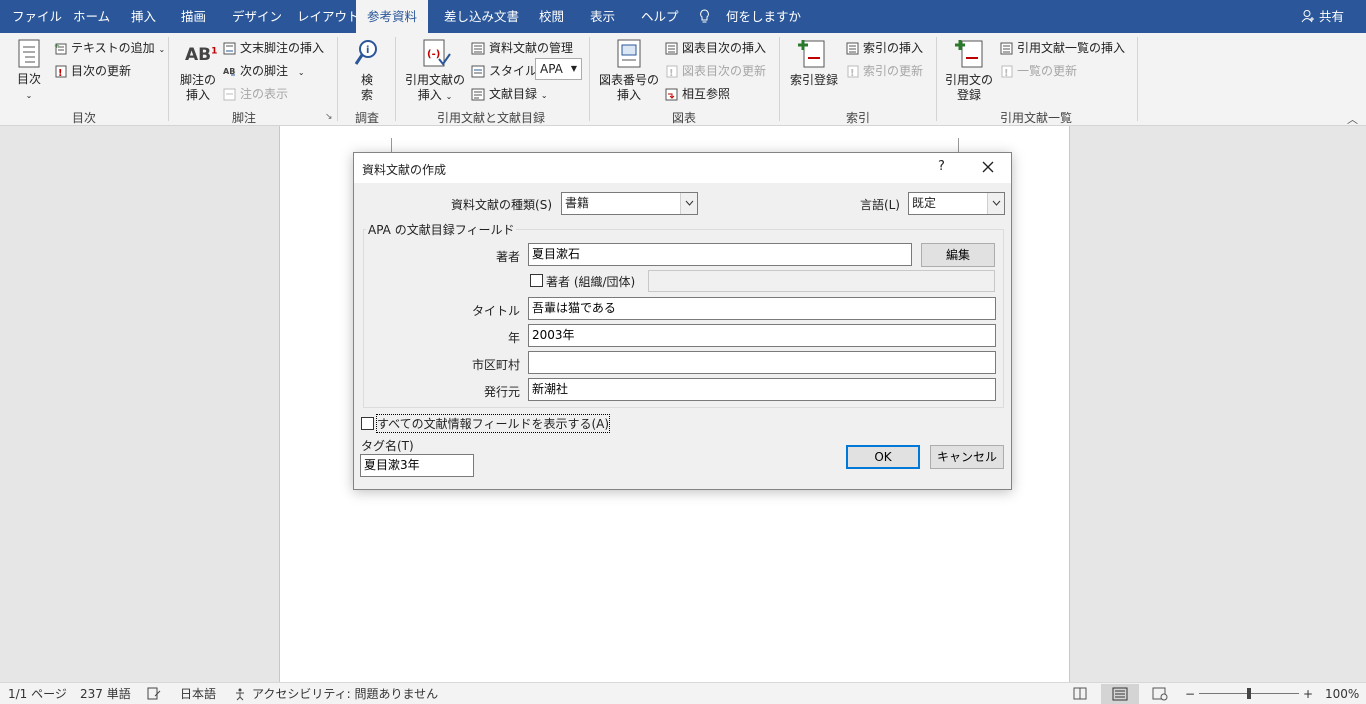 This screenshot has height=704, width=1366. Describe the element at coordinates (956, 203) in the screenshot. I see `language-dropdown: 既定` at that location.